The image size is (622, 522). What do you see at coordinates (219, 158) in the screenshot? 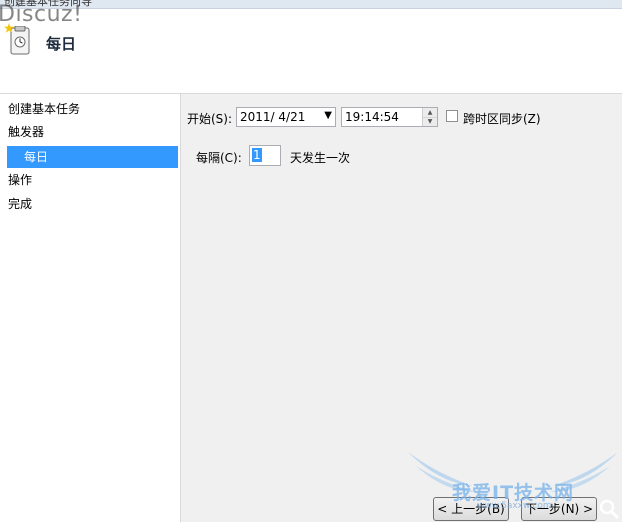
I see `recur-every-label: 每隔(C):` at bounding box center [219, 158].